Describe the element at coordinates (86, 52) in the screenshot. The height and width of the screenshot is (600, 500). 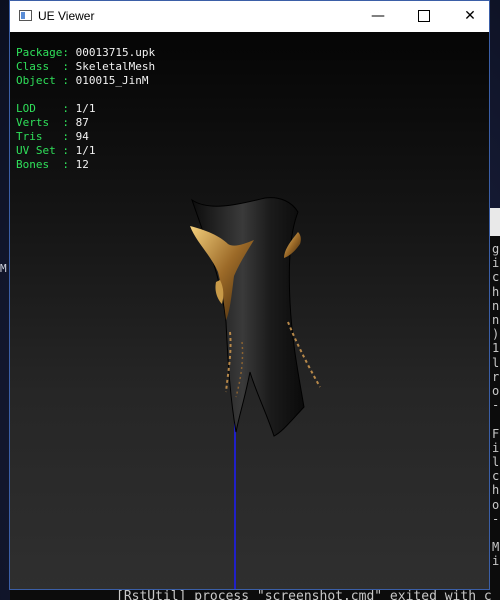
I see `info-row-package: Package: 00013715.upk` at that location.